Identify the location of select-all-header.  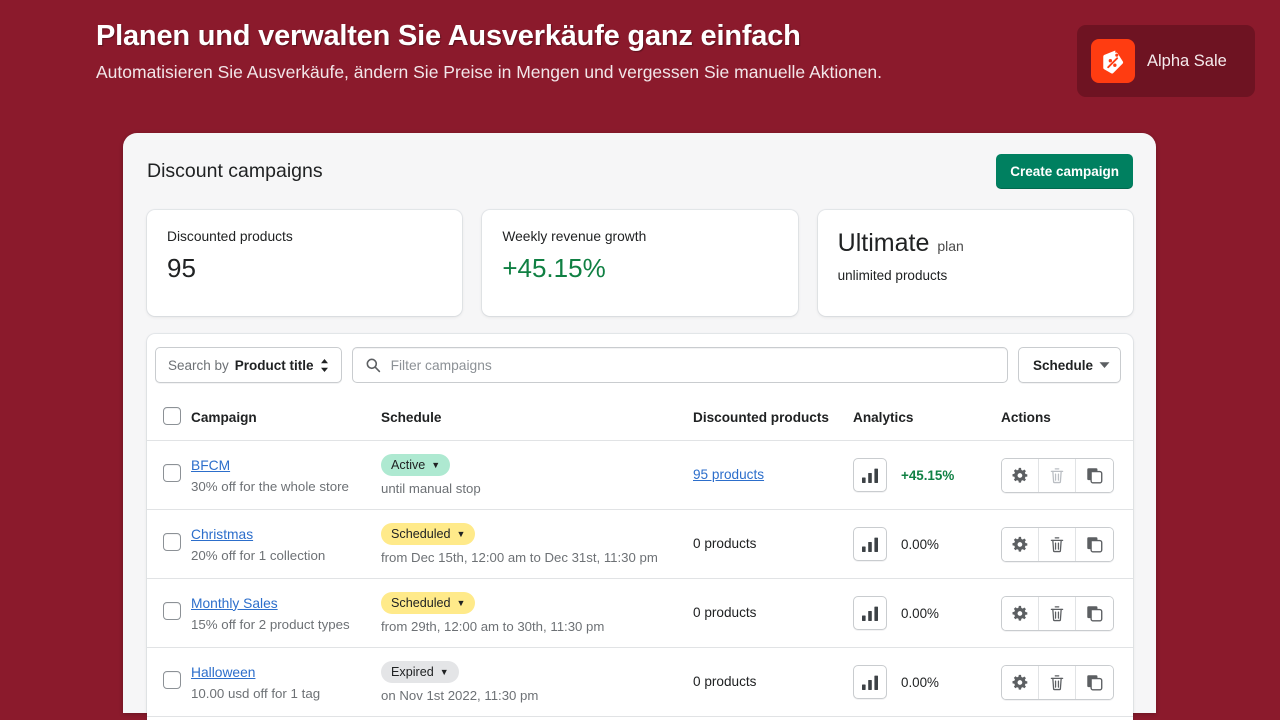
(169, 418).